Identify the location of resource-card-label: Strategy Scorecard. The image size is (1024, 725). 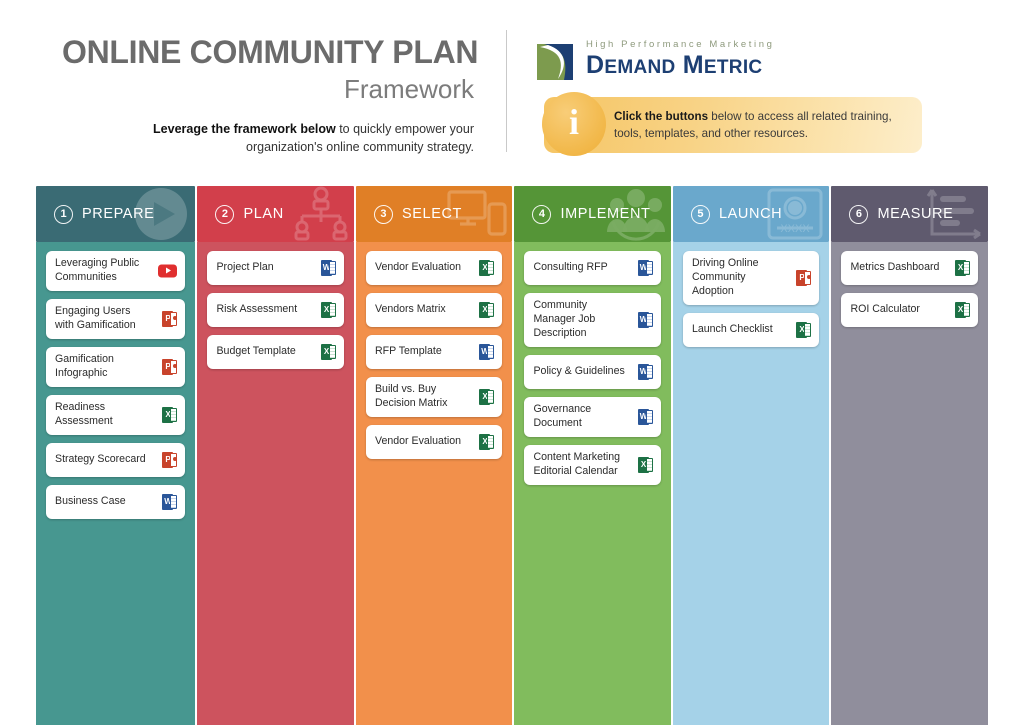
(100, 458).